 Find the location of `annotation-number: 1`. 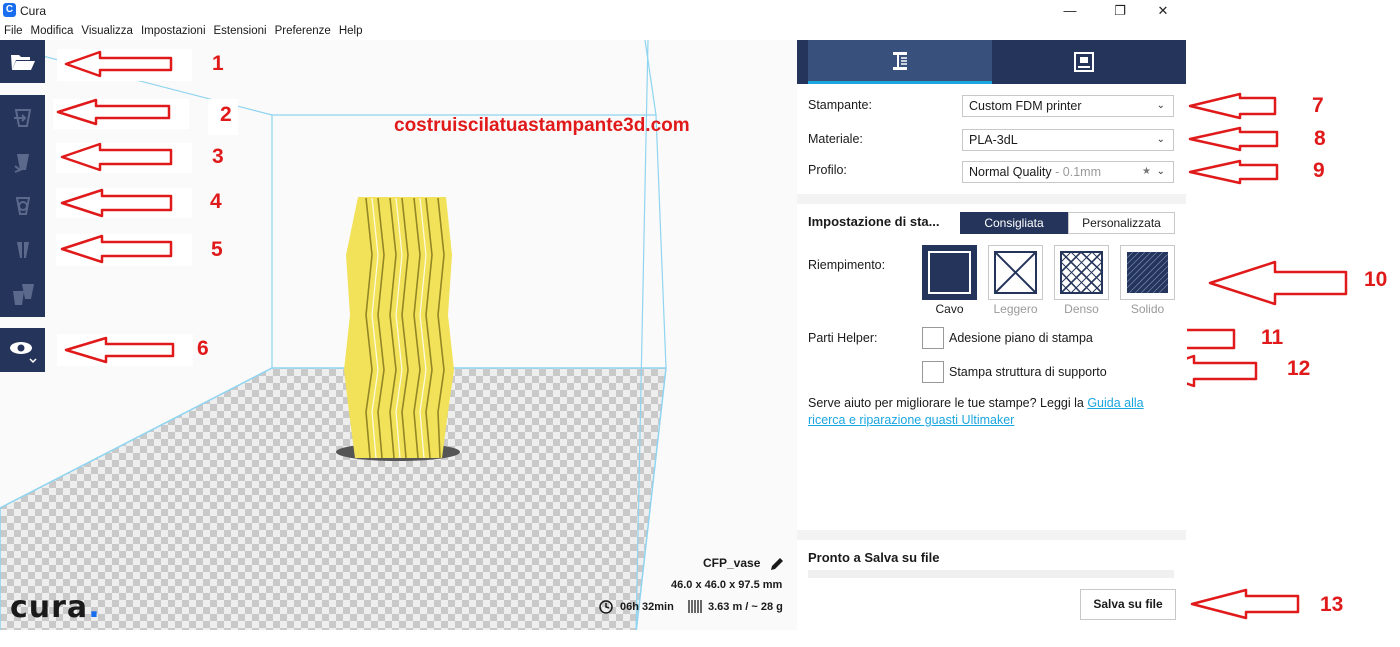

annotation-number: 1 is located at coordinates (218, 63).